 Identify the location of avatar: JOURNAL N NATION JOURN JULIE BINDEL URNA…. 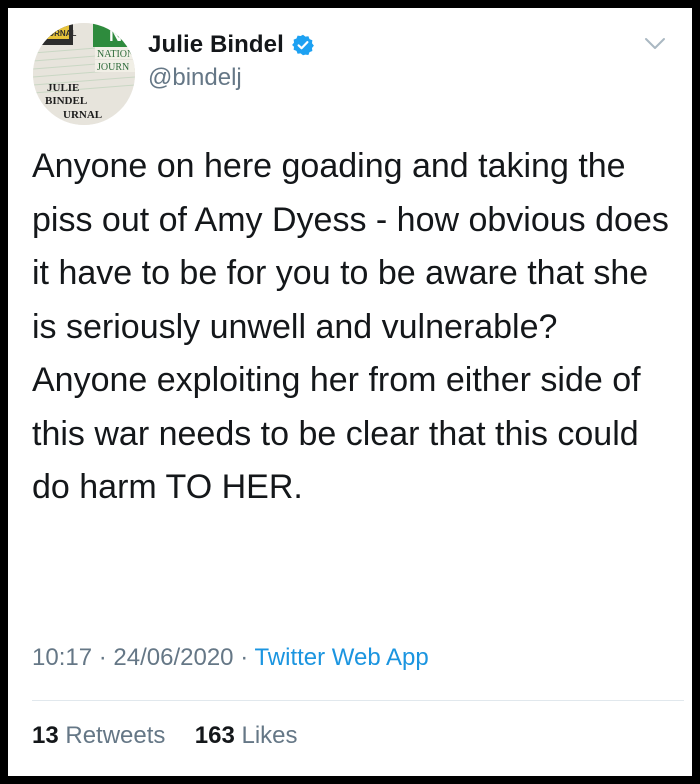
(84, 74).